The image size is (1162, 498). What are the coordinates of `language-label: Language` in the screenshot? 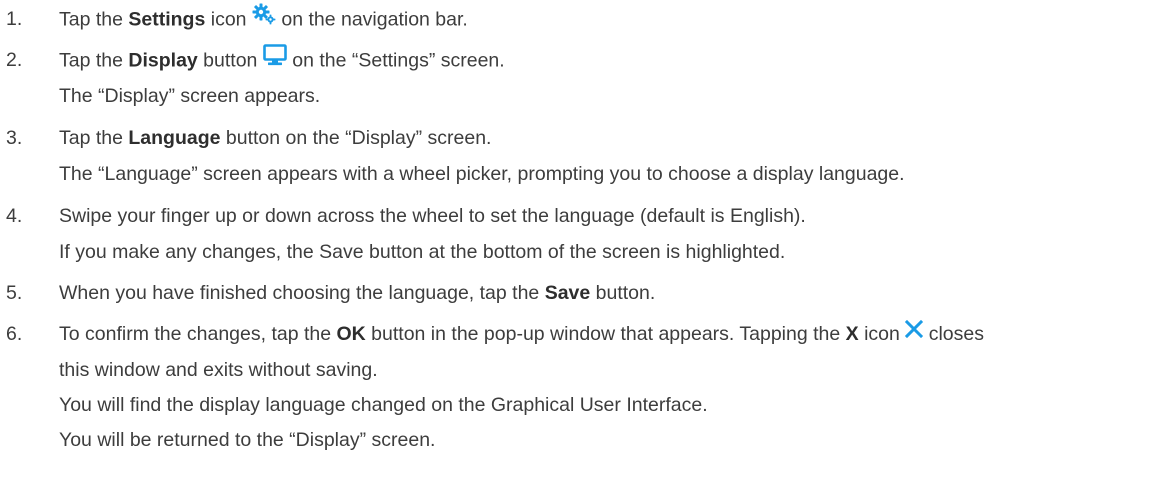 It's located at (174, 138).